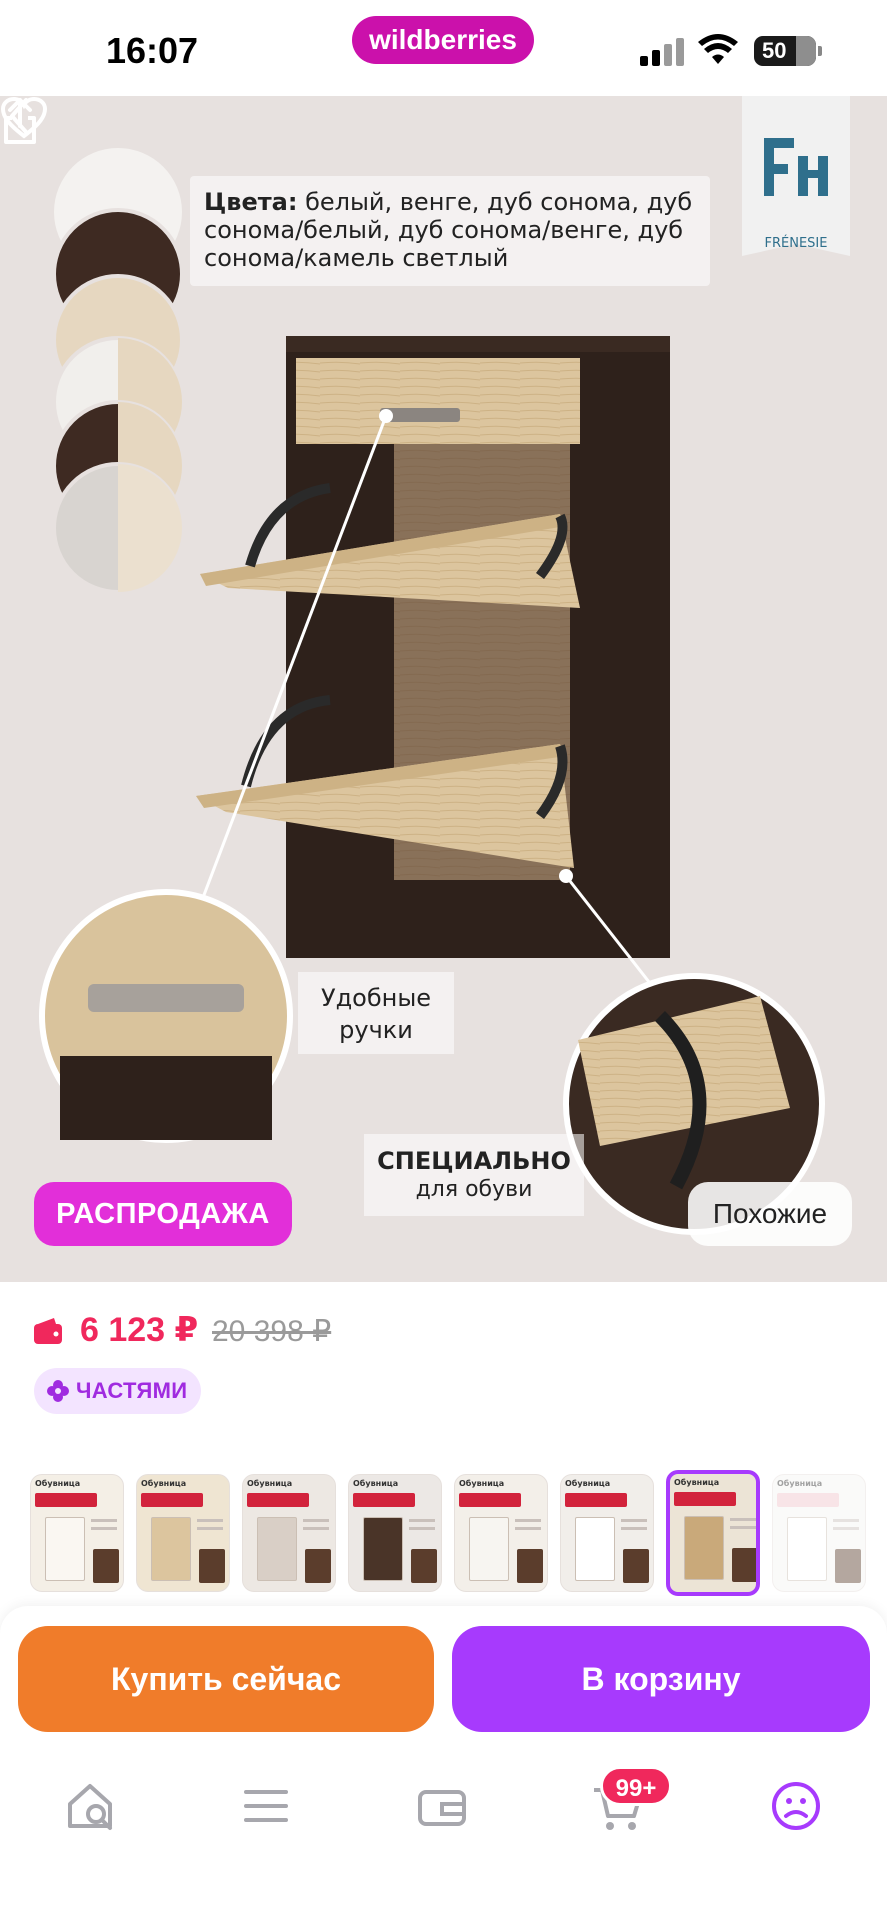 This screenshot has height=1920, width=887. What do you see at coordinates (796, 182) in the screenshot?
I see `brand-logo: FRÉNESIE` at bounding box center [796, 182].